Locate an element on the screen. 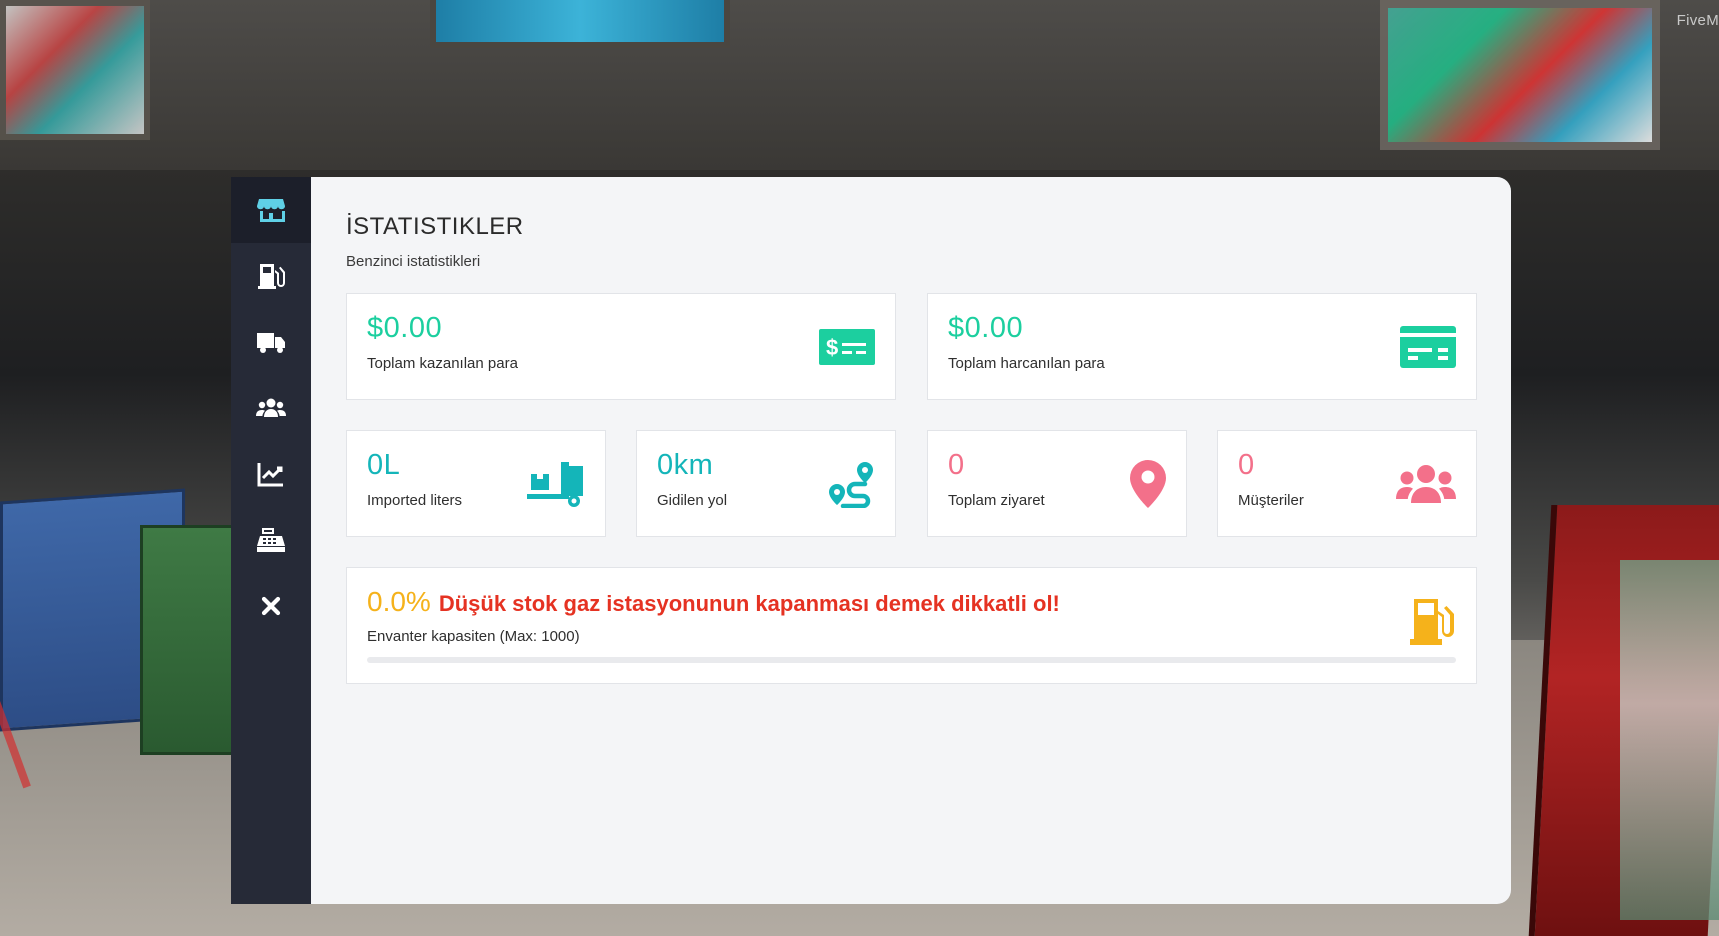 This screenshot has width=1719, height=936. sidebar-item-register is located at coordinates (271, 540).